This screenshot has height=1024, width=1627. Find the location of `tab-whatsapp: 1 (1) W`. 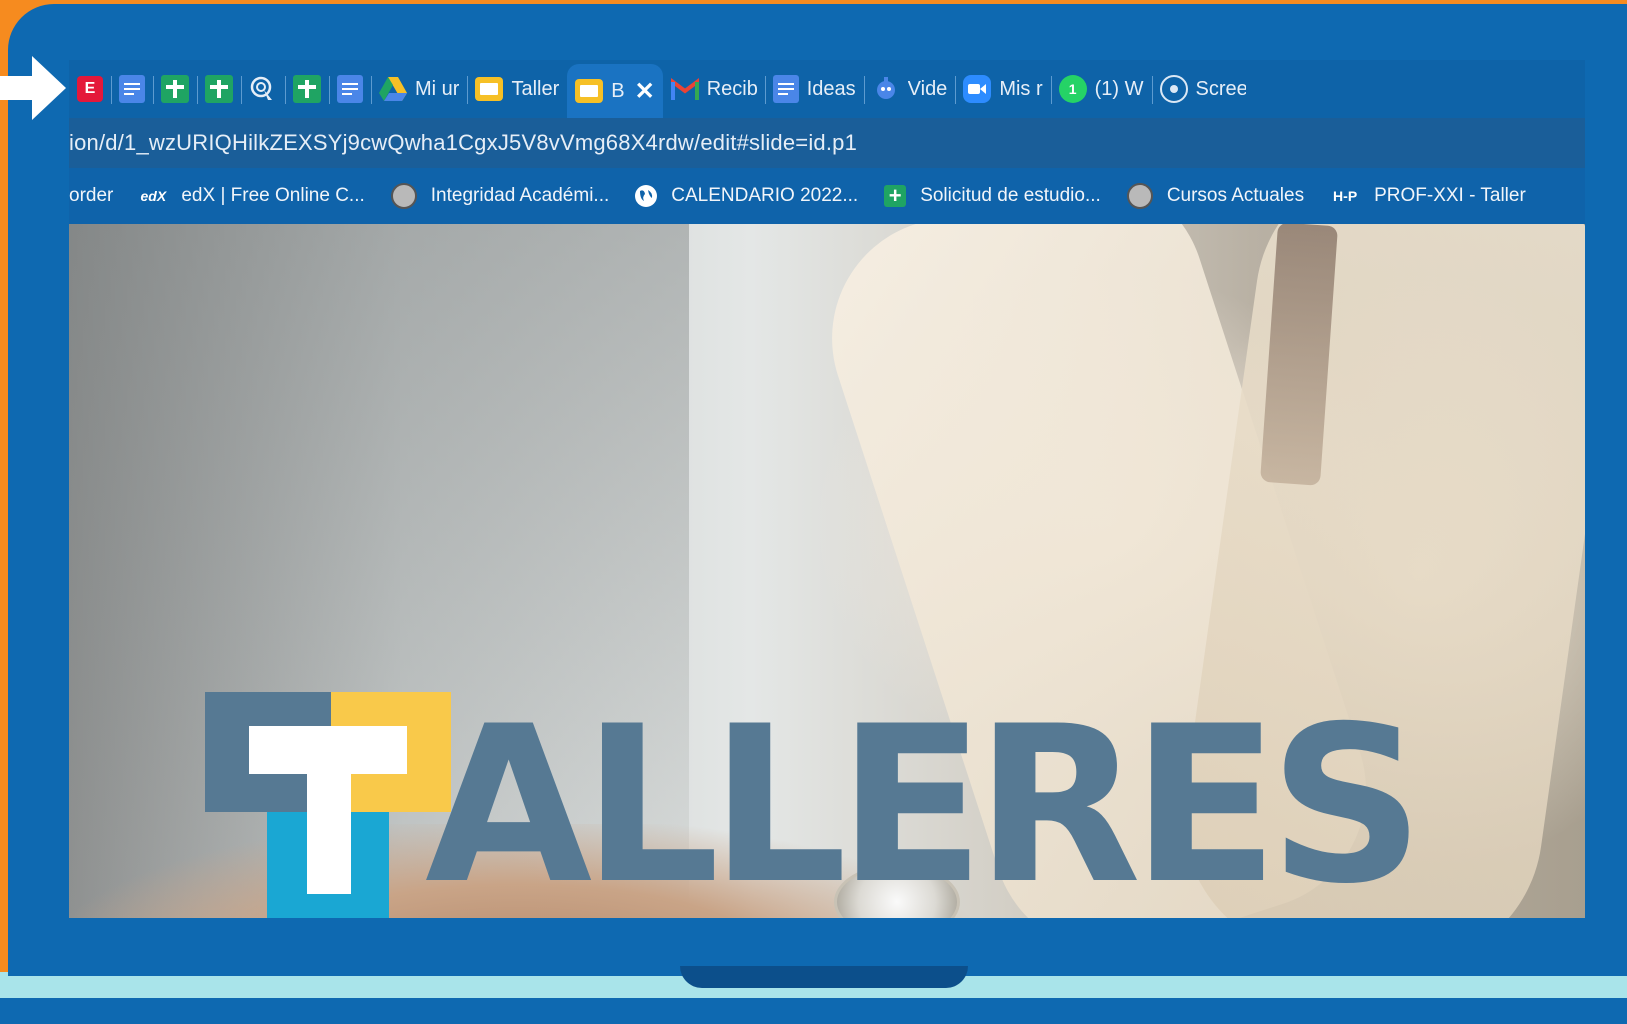

tab-whatsapp: 1 (1) W is located at coordinates (1101, 89).